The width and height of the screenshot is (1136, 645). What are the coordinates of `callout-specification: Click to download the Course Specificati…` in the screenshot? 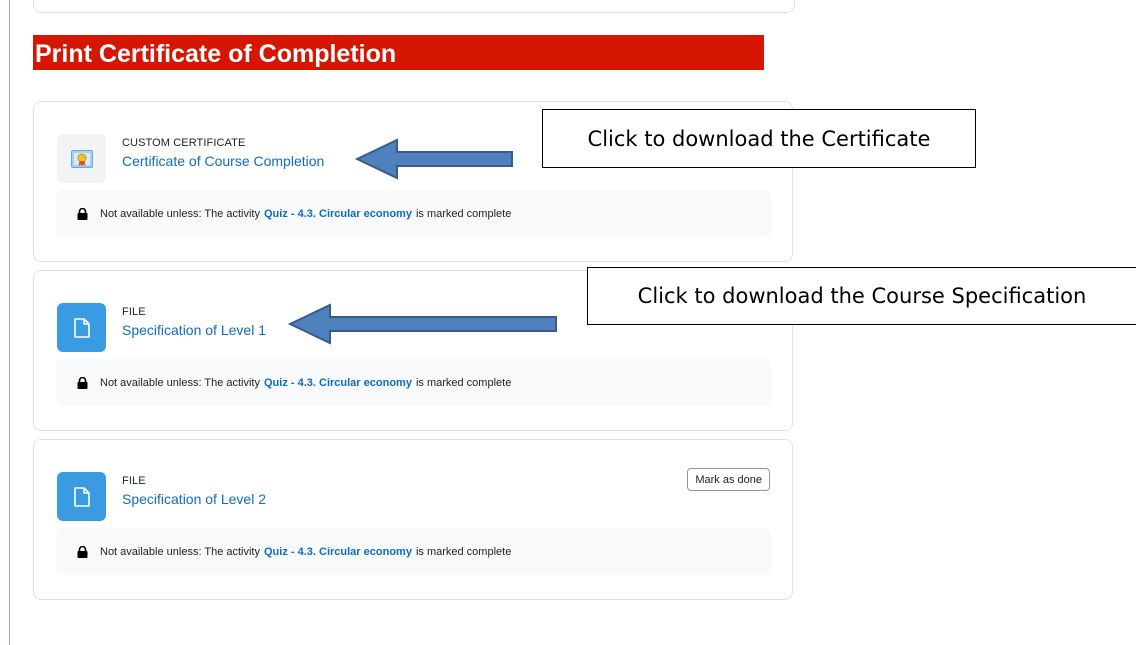 It's located at (861, 296).